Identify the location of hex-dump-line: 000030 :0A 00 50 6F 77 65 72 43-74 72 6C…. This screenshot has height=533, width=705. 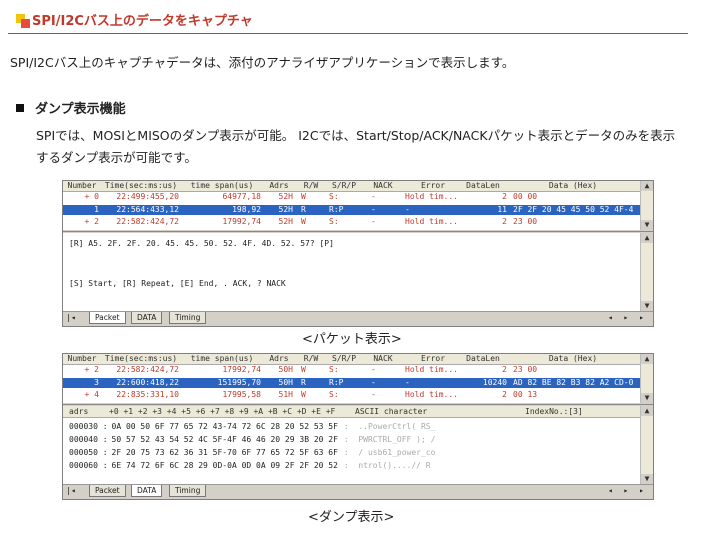
(252, 426).